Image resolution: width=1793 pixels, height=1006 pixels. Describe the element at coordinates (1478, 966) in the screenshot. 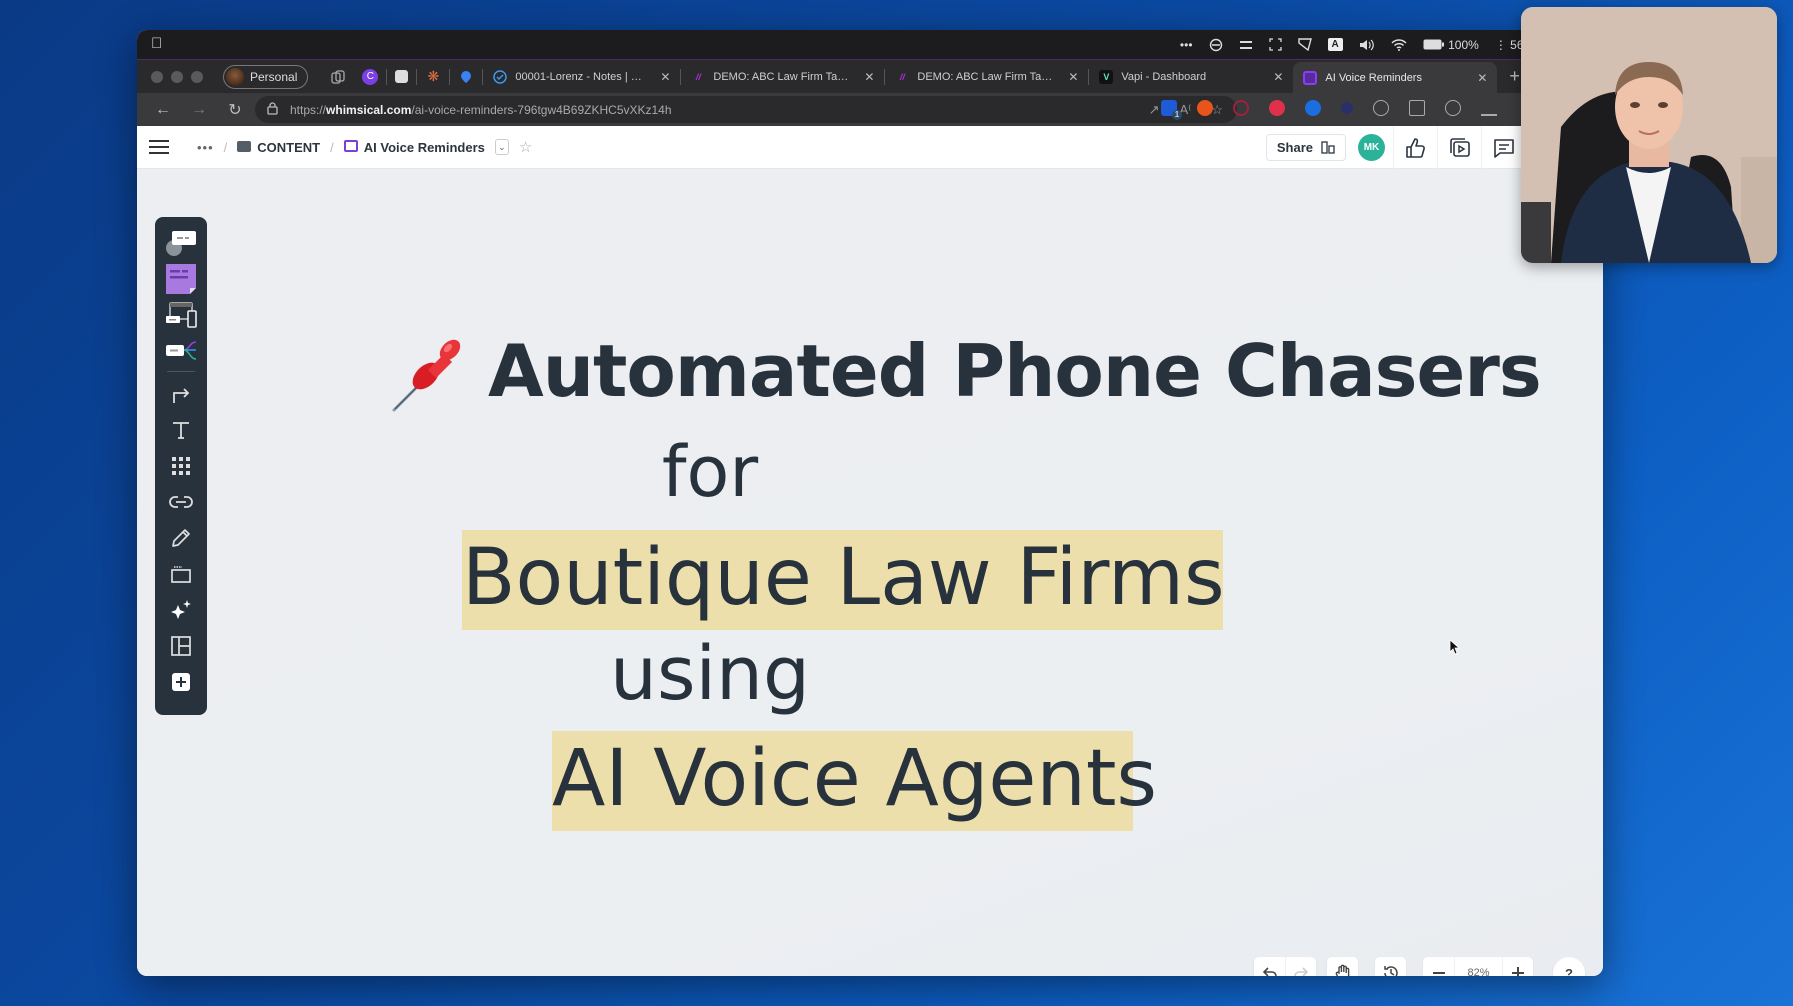

I see `zoom-level: 82%` at that location.